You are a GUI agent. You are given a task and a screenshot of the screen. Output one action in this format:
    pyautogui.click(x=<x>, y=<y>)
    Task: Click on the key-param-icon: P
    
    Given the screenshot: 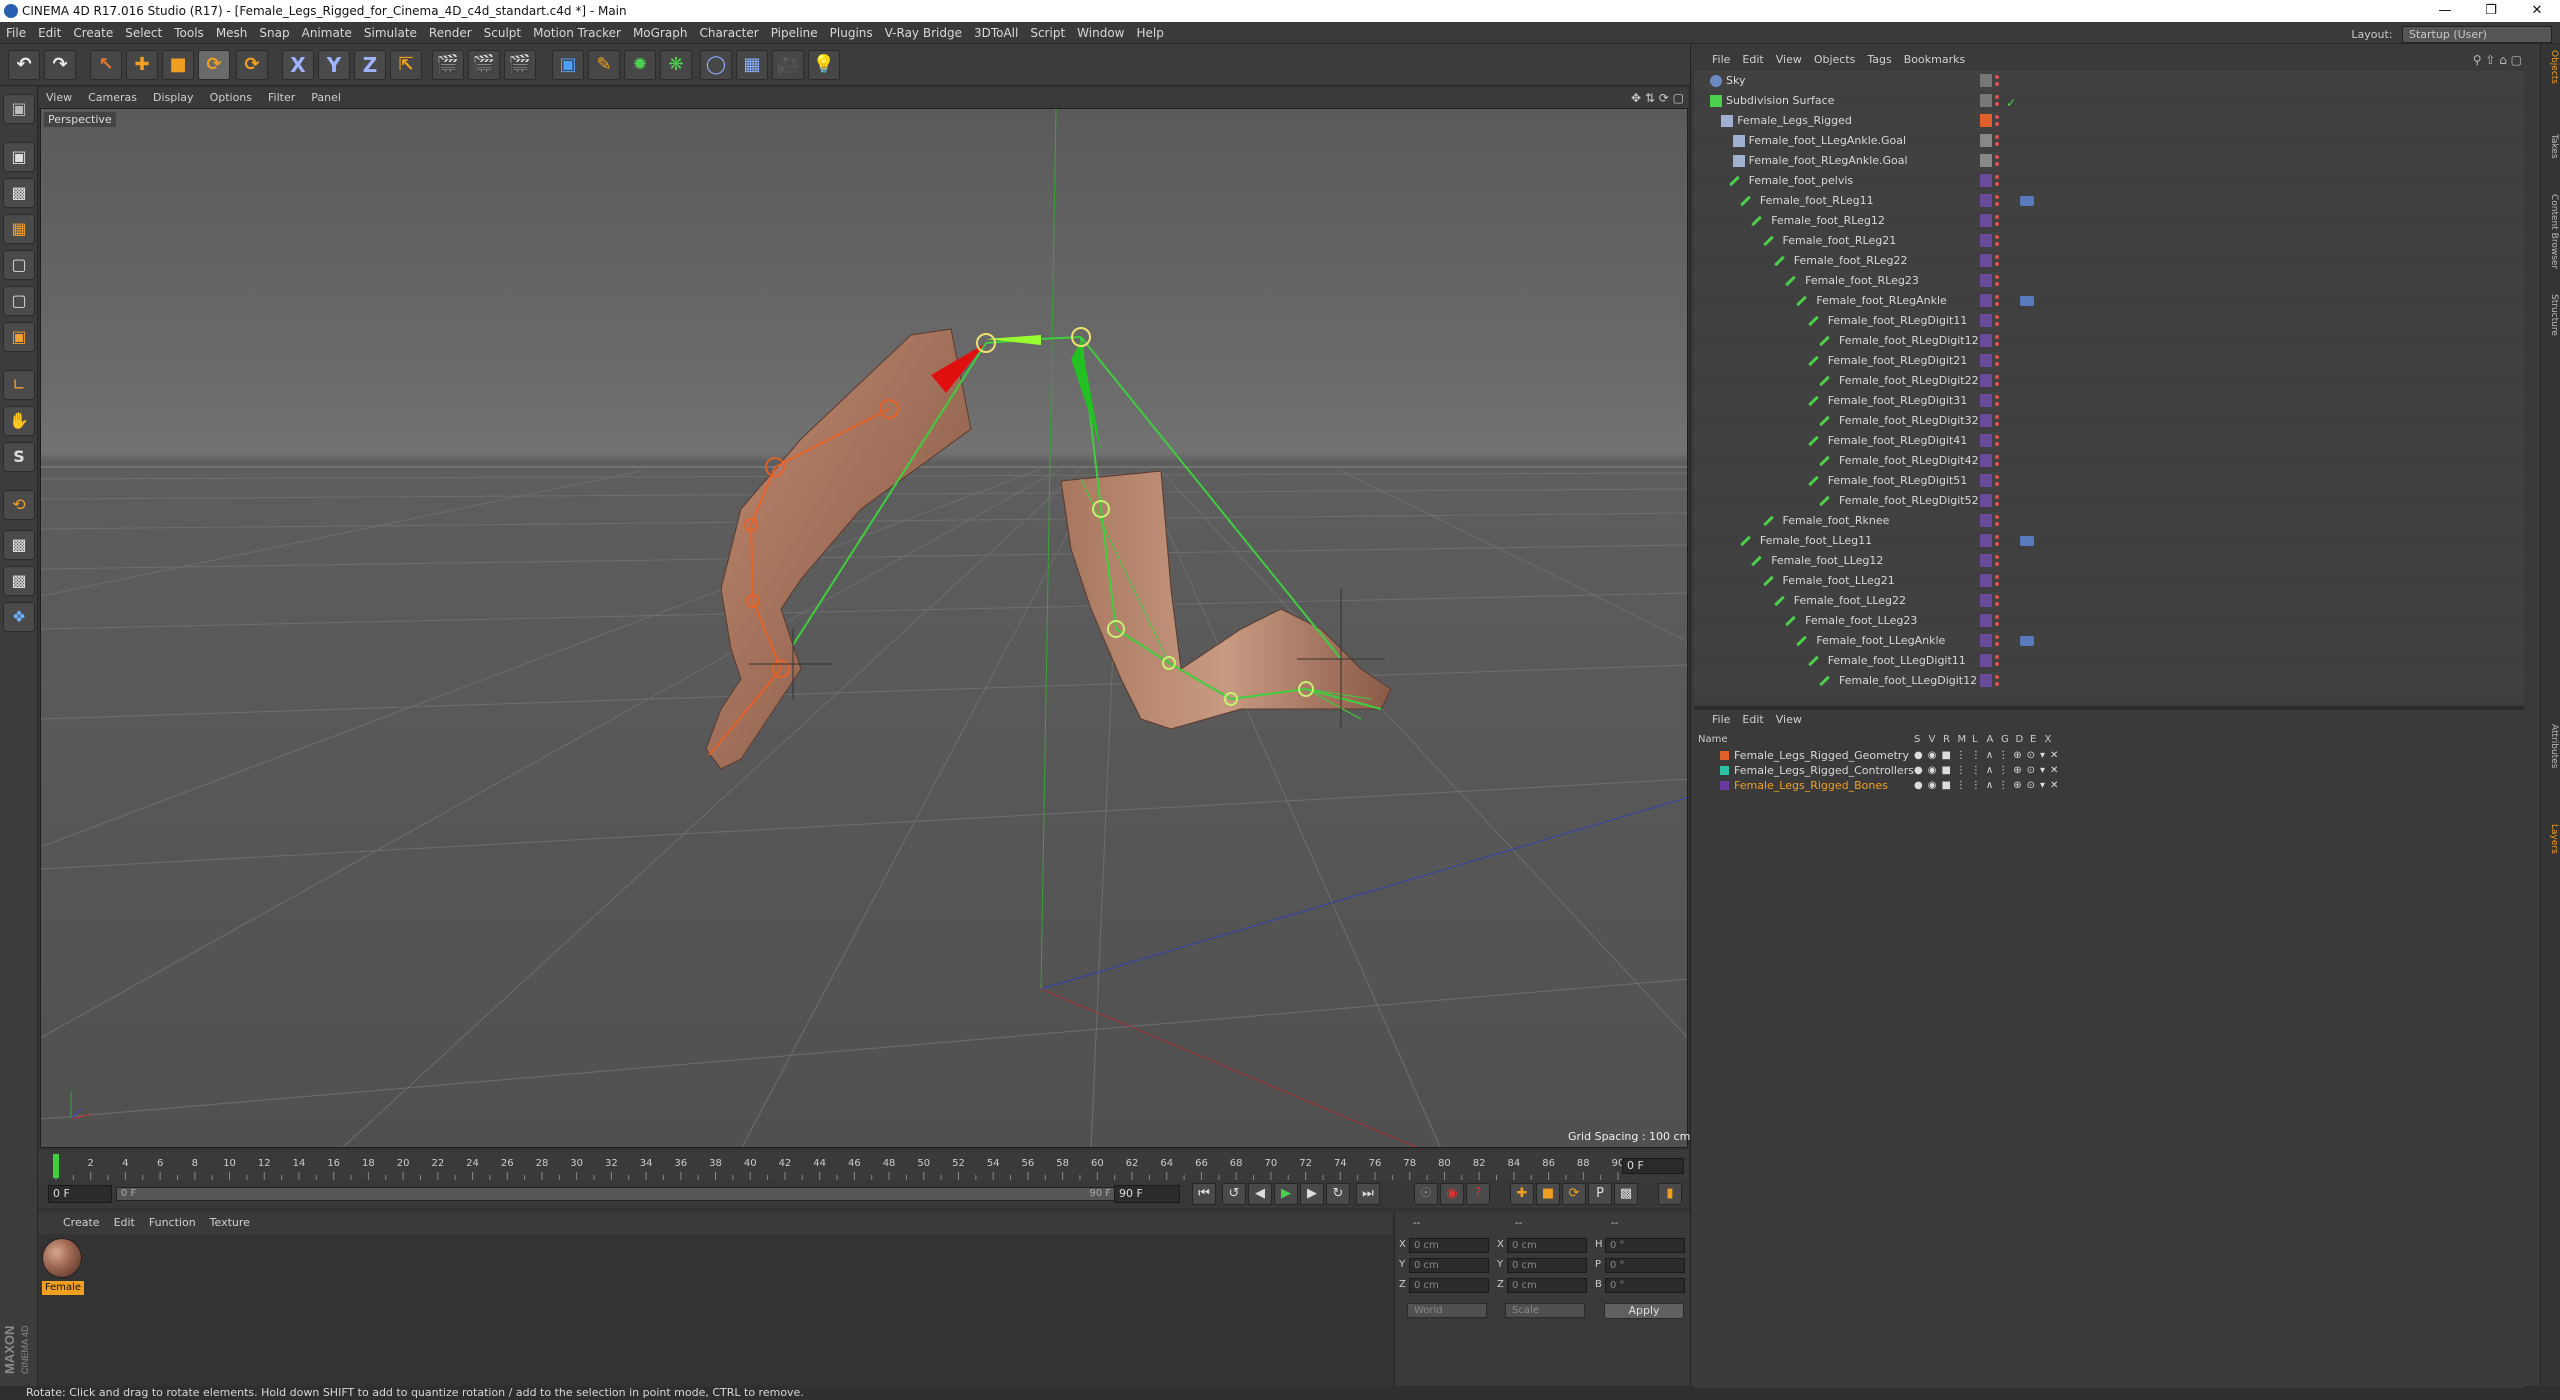 What is the action you would take?
    pyautogui.click(x=1600, y=1194)
    